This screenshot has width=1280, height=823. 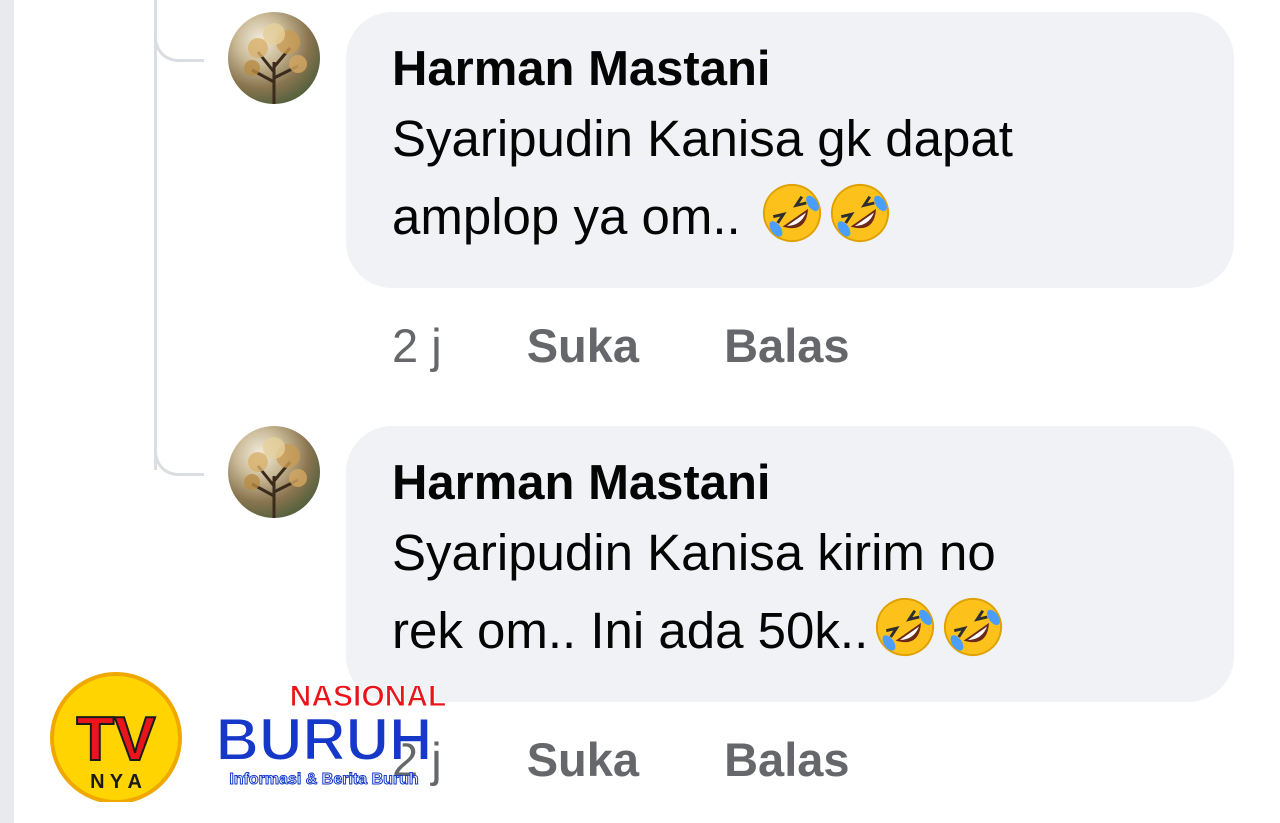 I want to click on logo-badge: TV, so click(x=115, y=739).